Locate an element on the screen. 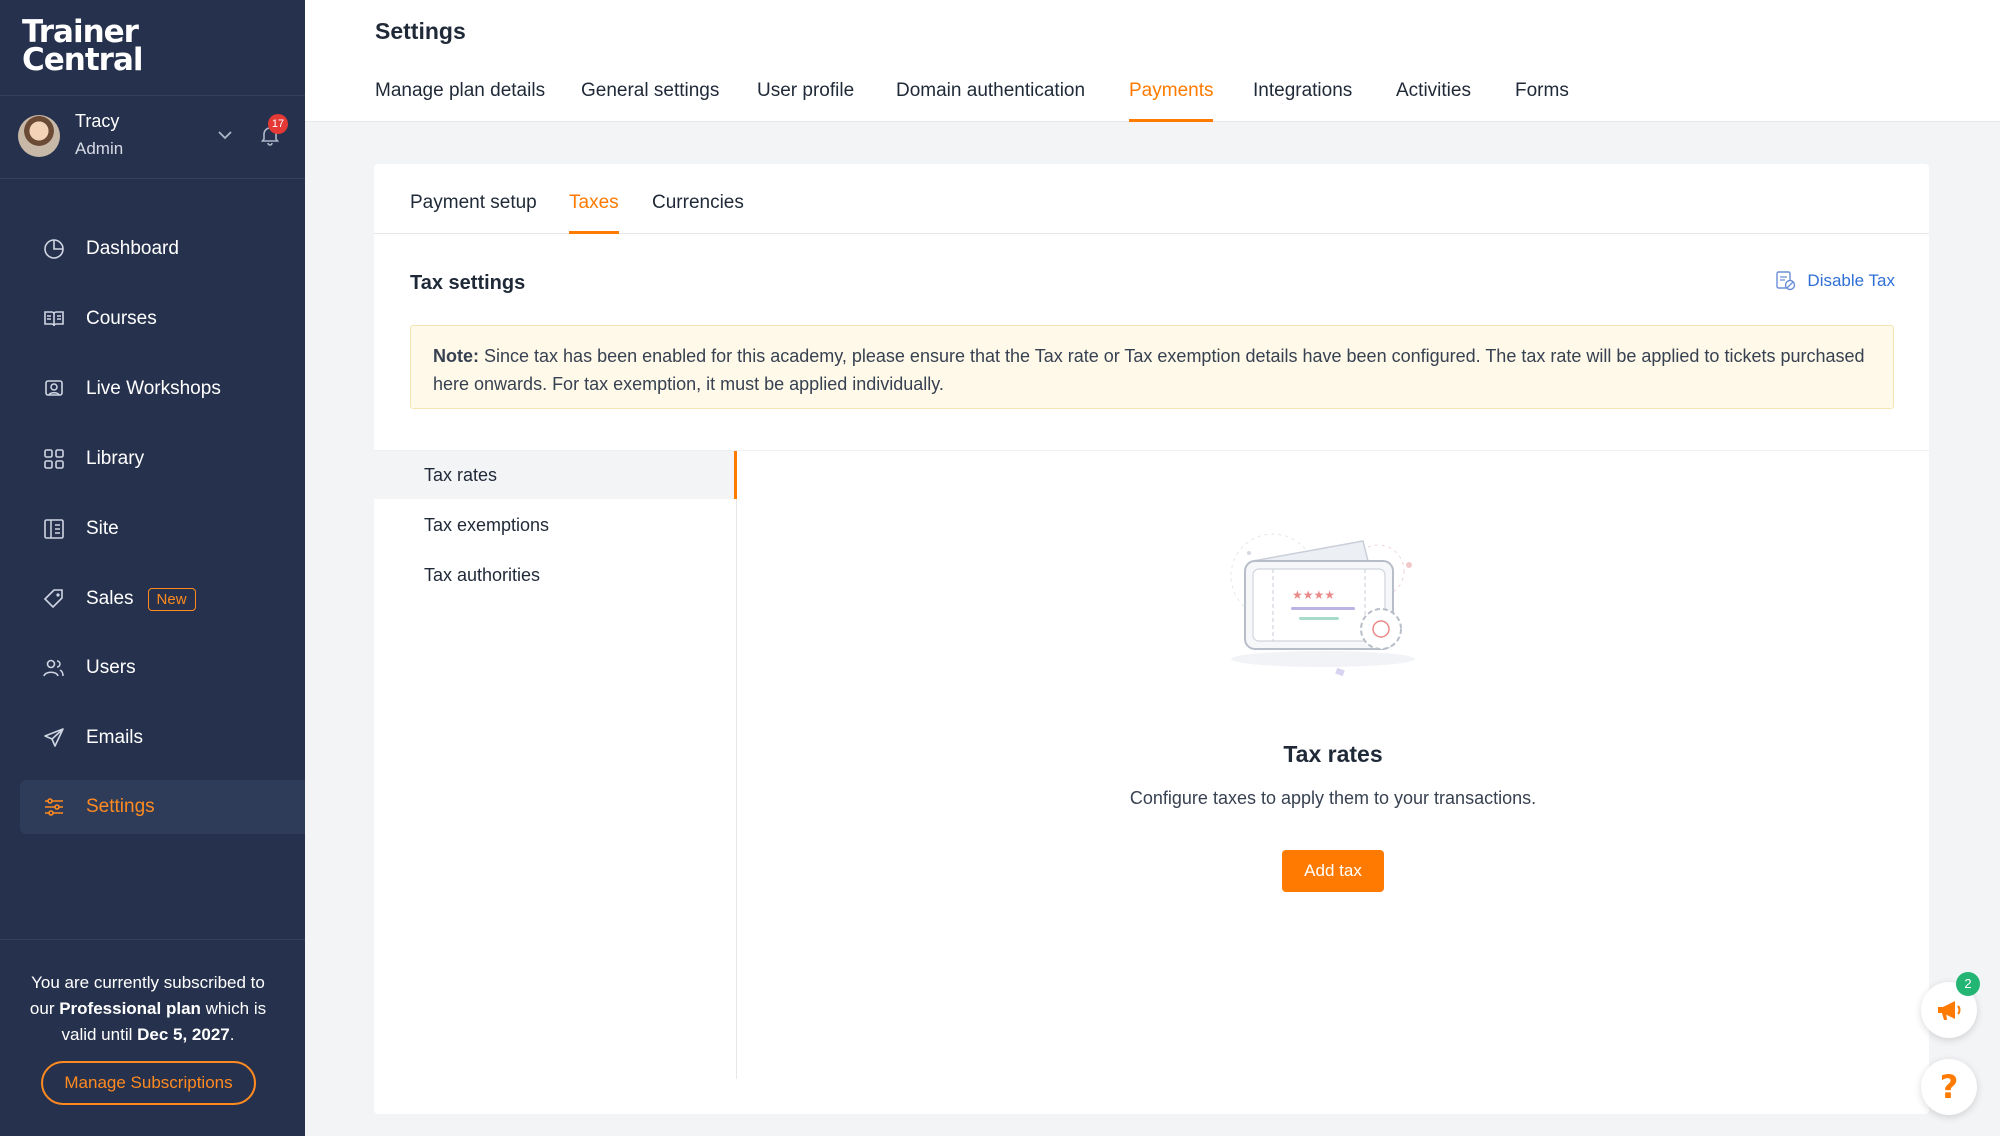  tax-sidebar-item-exemptions: Tax exemptions is located at coordinates (555, 525).